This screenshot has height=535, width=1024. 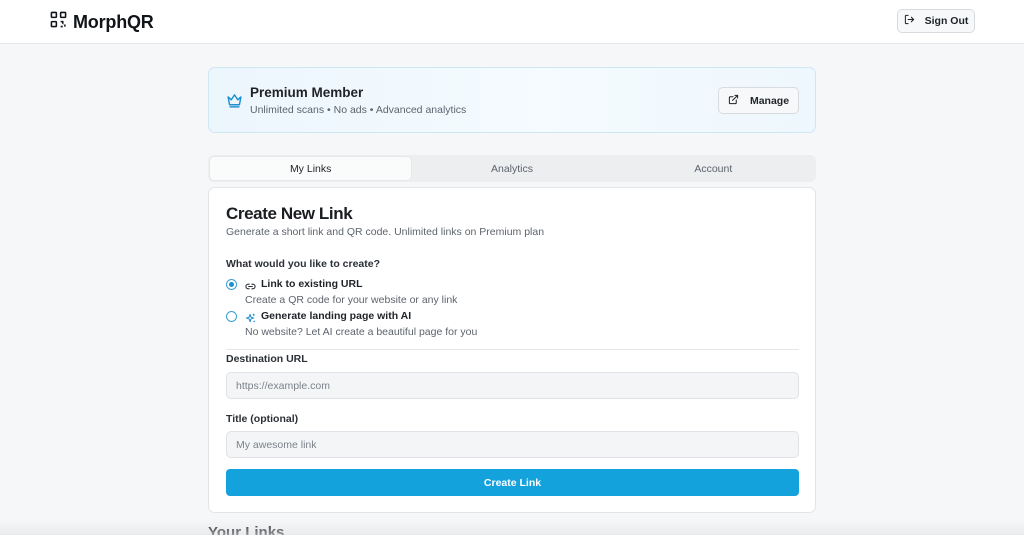 I want to click on premium-title: Premium Member, so click(x=307, y=92).